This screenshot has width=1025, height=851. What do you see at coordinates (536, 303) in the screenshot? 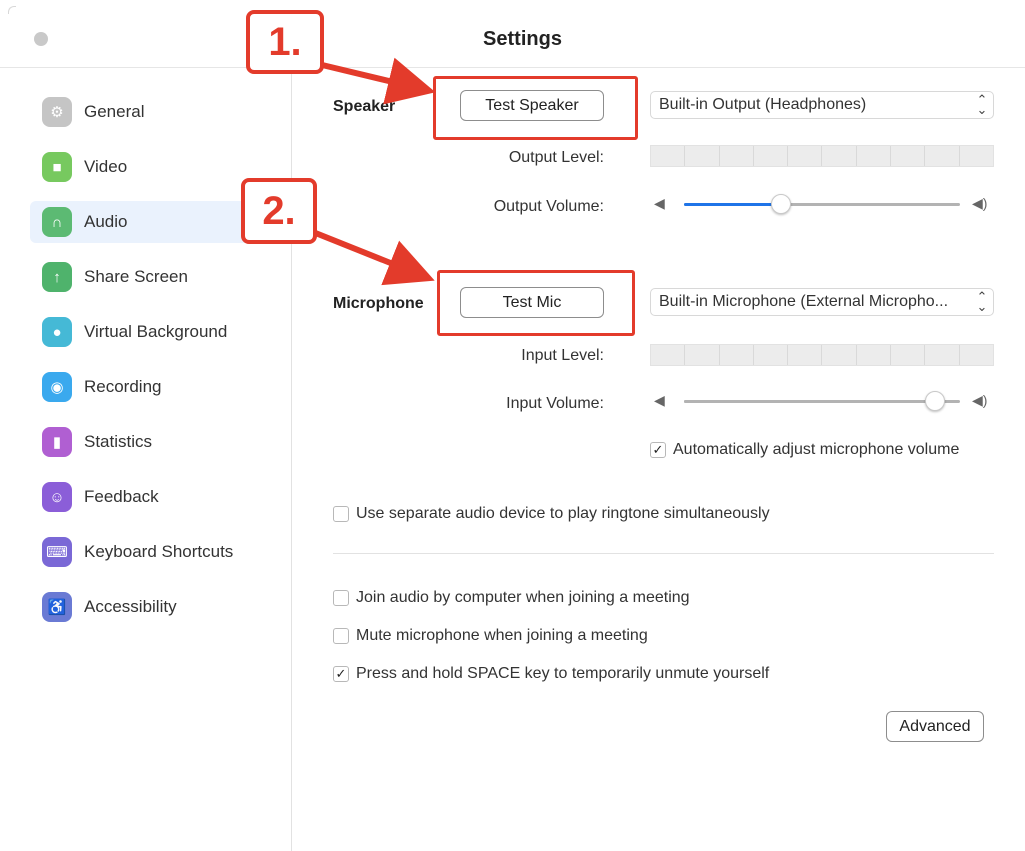
I see `annotation-box-test-mic` at bounding box center [536, 303].